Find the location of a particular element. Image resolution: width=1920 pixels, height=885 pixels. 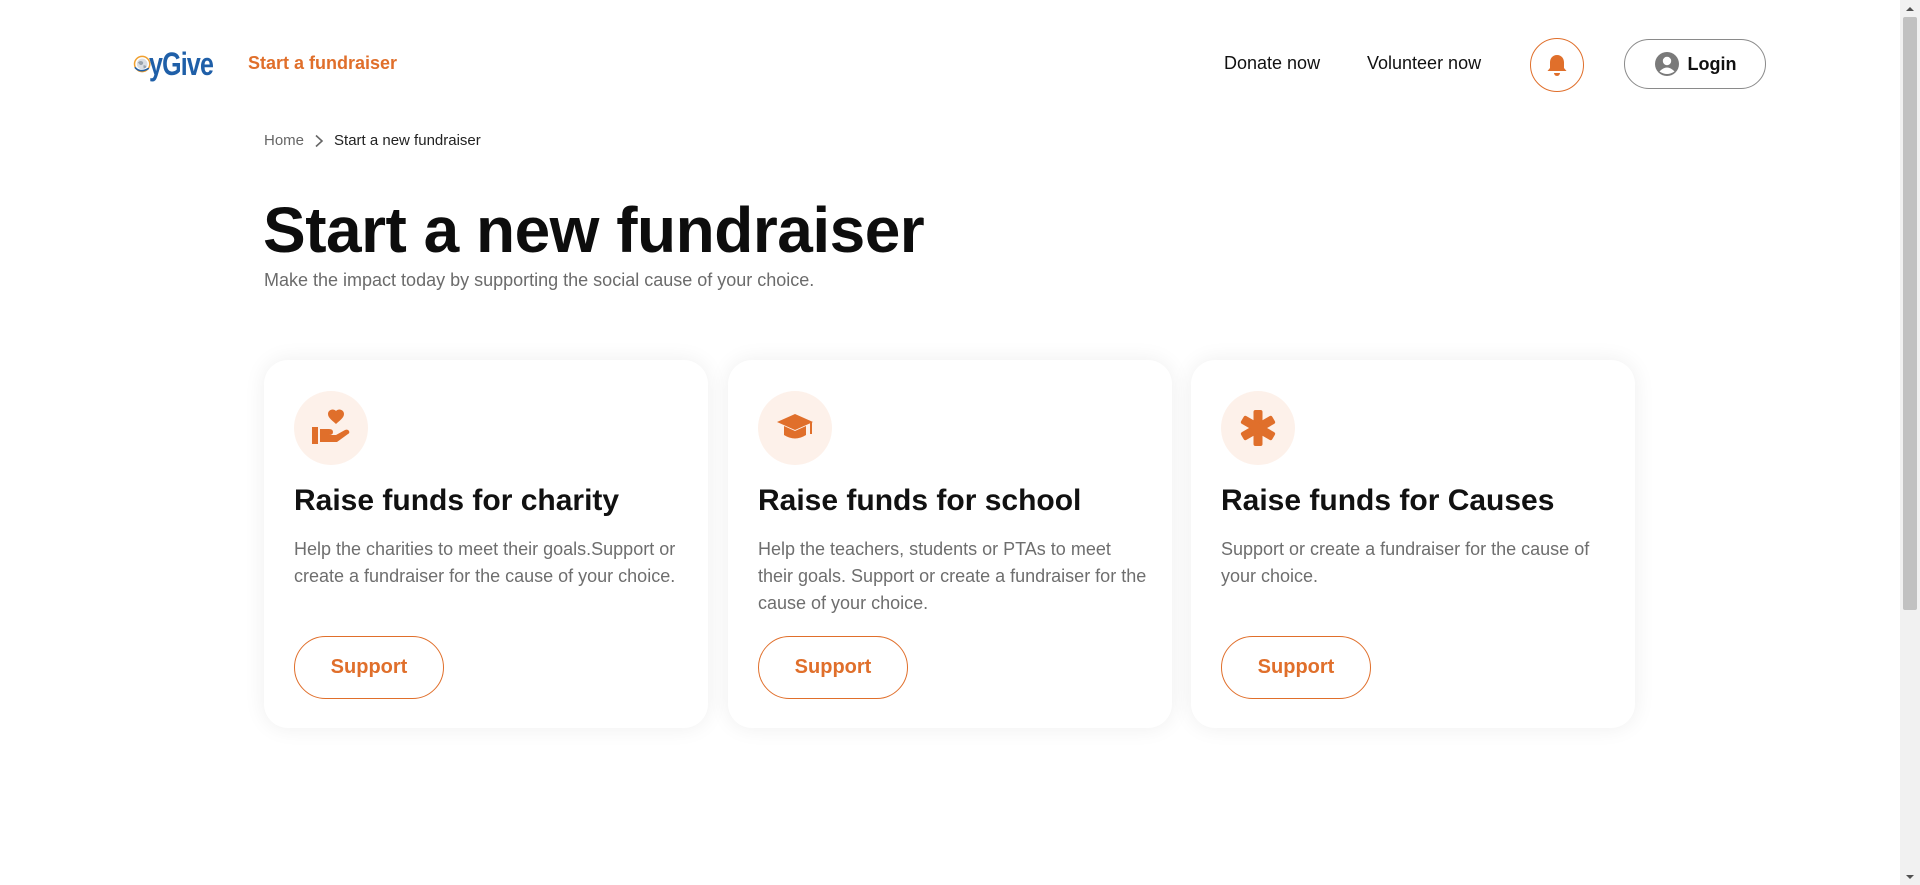

support-causes-button: Support is located at coordinates (1296, 667).